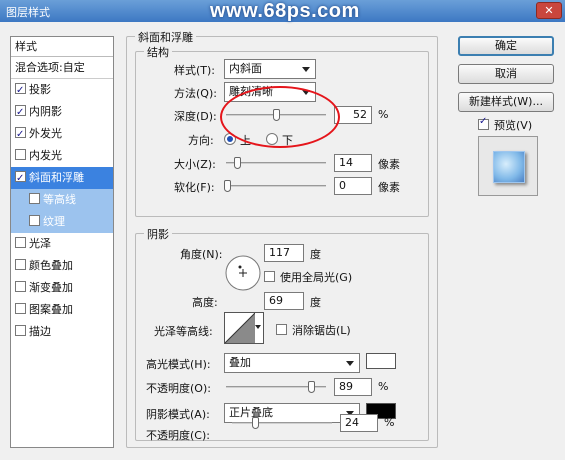 The width and height of the screenshot is (565, 460). I want to click on cancel-button: 取消, so click(506, 74).